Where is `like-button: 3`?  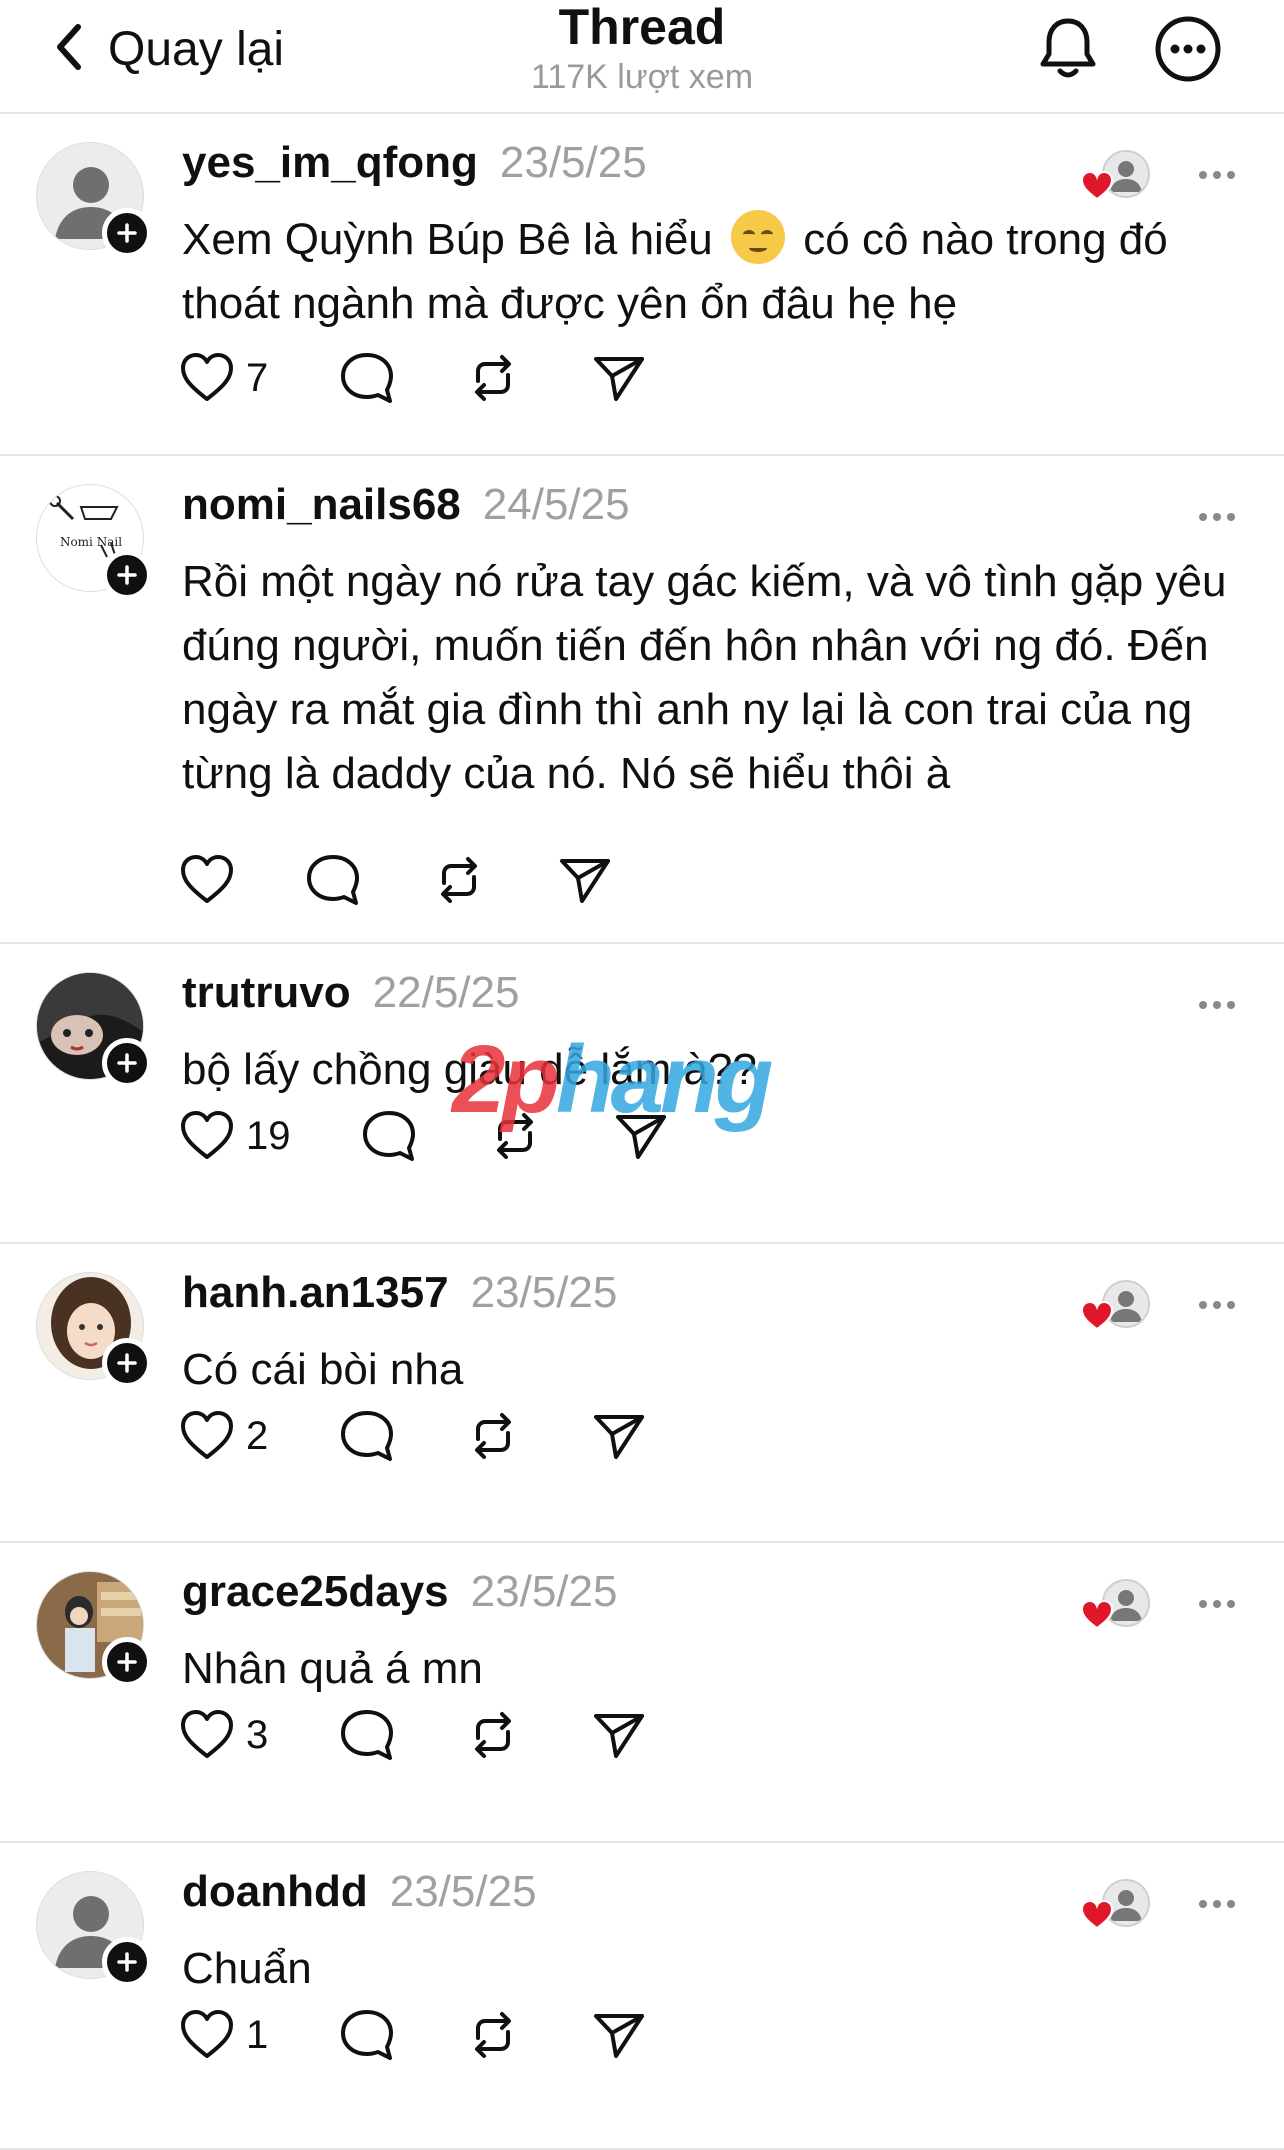 like-button: 3 is located at coordinates (258, 1735).